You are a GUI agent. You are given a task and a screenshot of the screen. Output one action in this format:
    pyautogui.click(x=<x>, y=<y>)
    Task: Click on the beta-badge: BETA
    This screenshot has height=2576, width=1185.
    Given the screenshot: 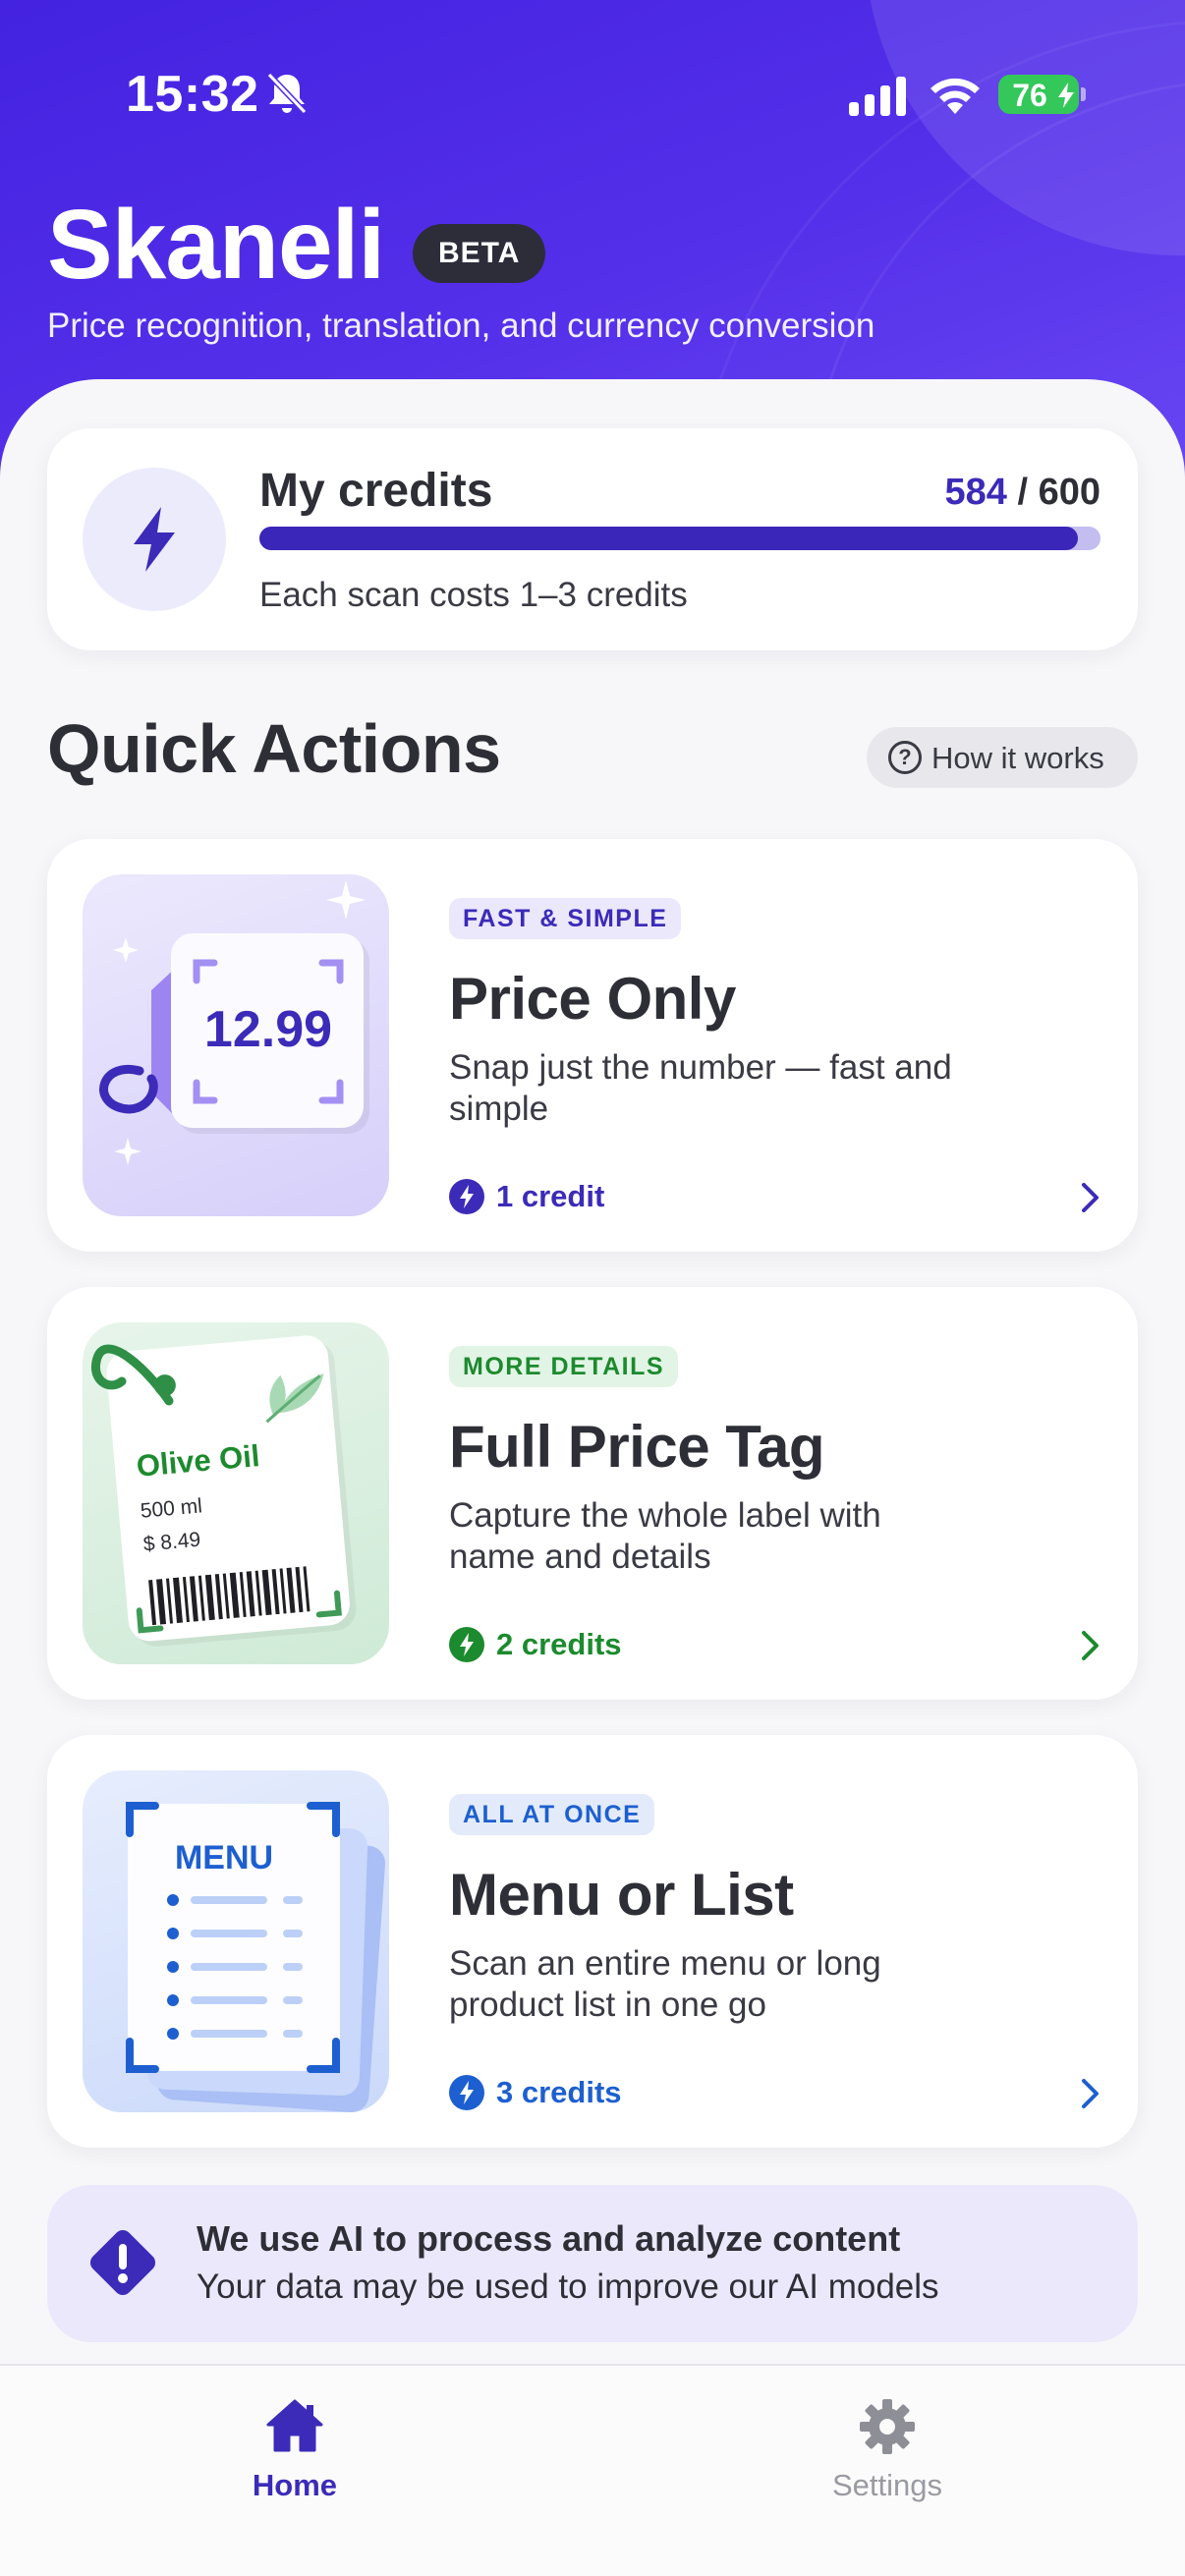 What is the action you would take?
    pyautogui.click(x=480, y=253)
    